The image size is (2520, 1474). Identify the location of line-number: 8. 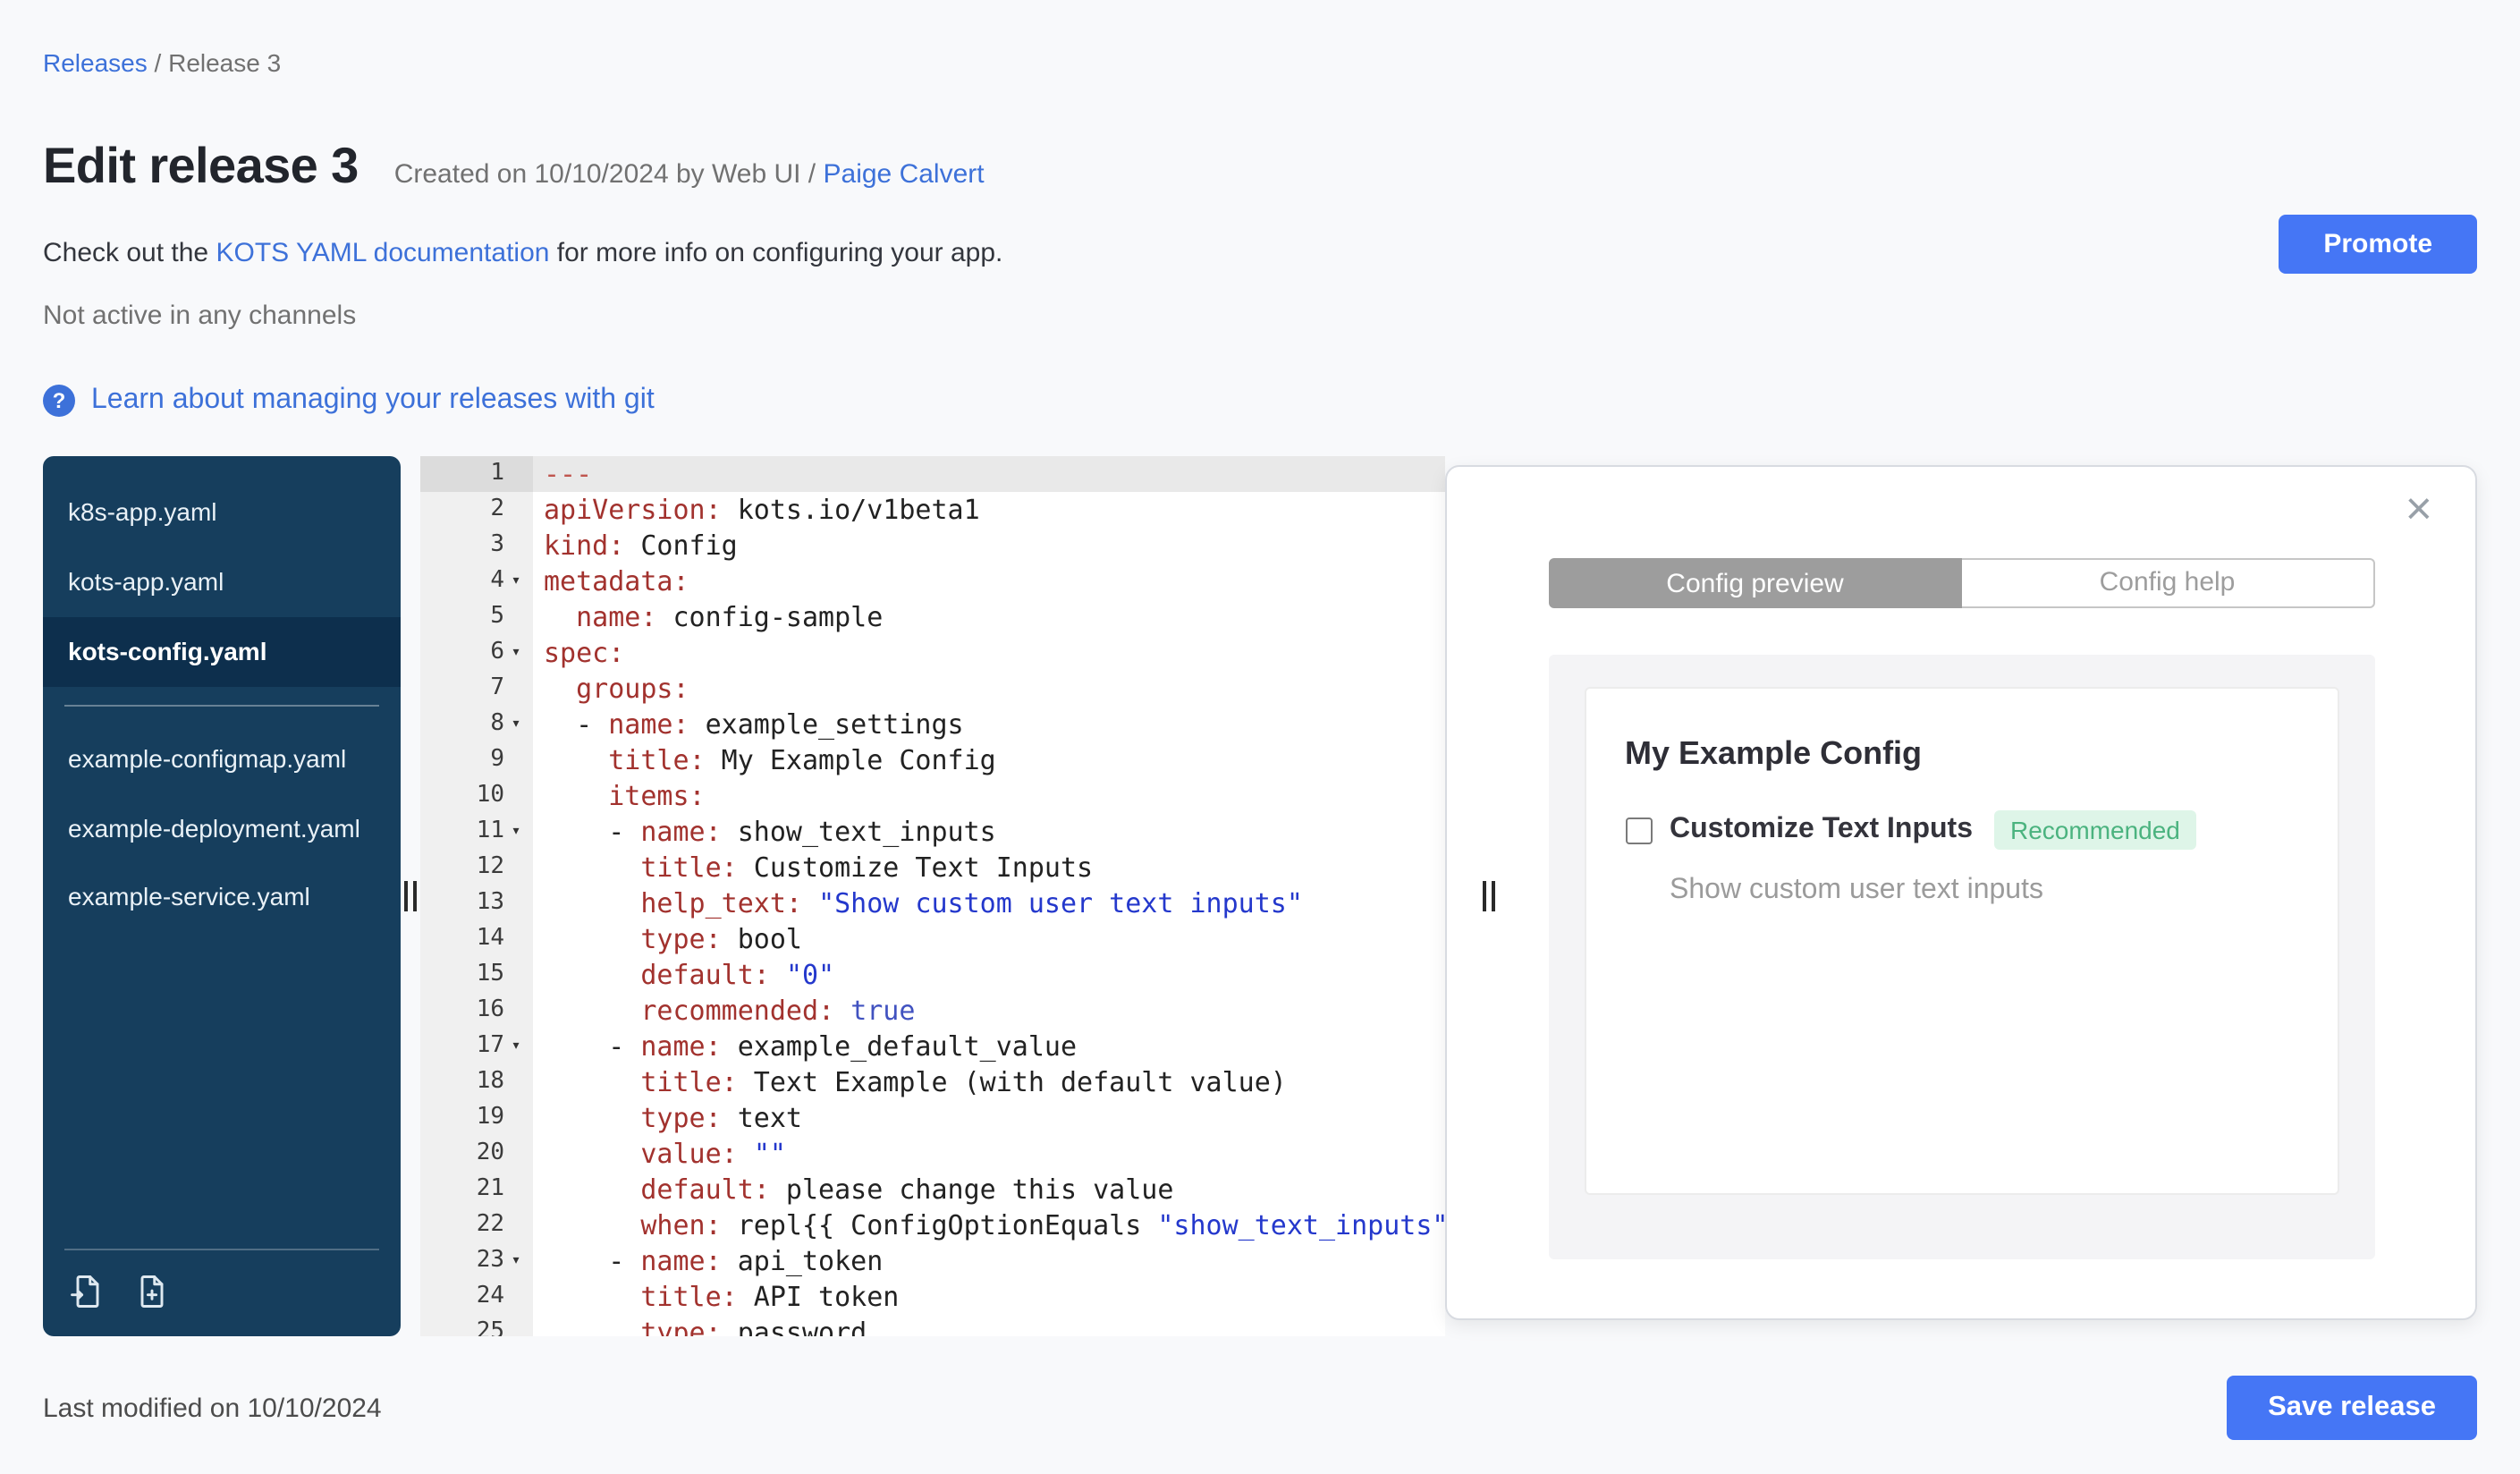
(497, 723).